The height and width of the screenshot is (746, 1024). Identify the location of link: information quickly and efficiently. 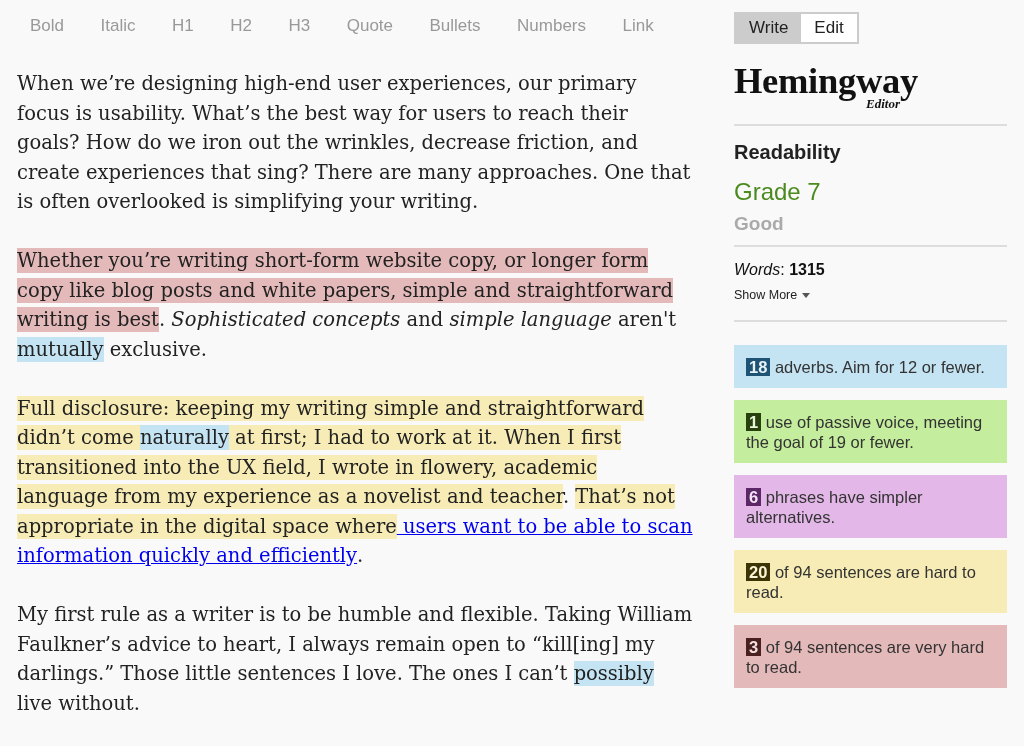
(187, 556).